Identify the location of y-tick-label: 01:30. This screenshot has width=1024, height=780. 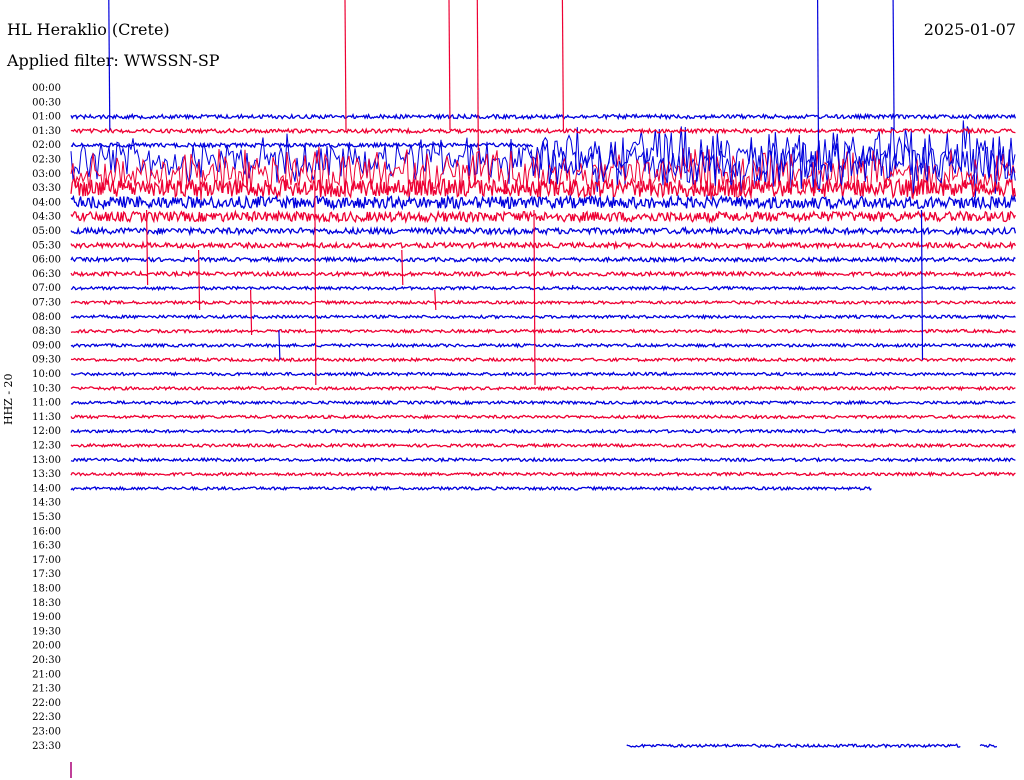
(46, 131).